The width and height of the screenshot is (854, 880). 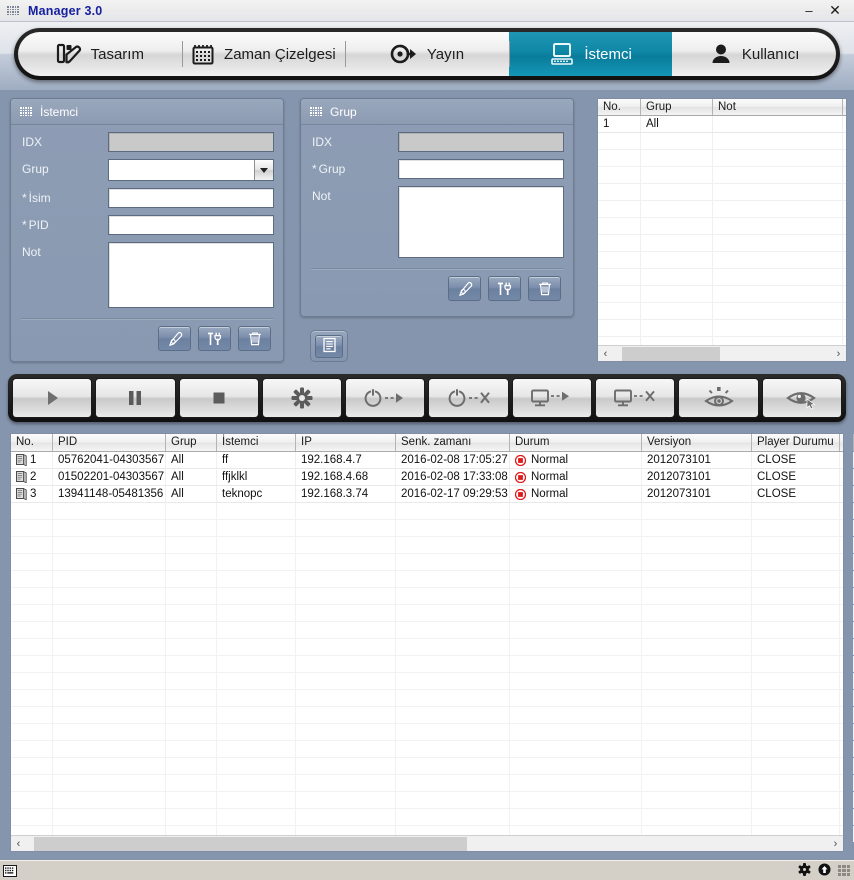 What do you see at coordinates (100, 54) in the screenshot?
I see `tab-tasarim: Tasarım` at bounding box center [100, 54].